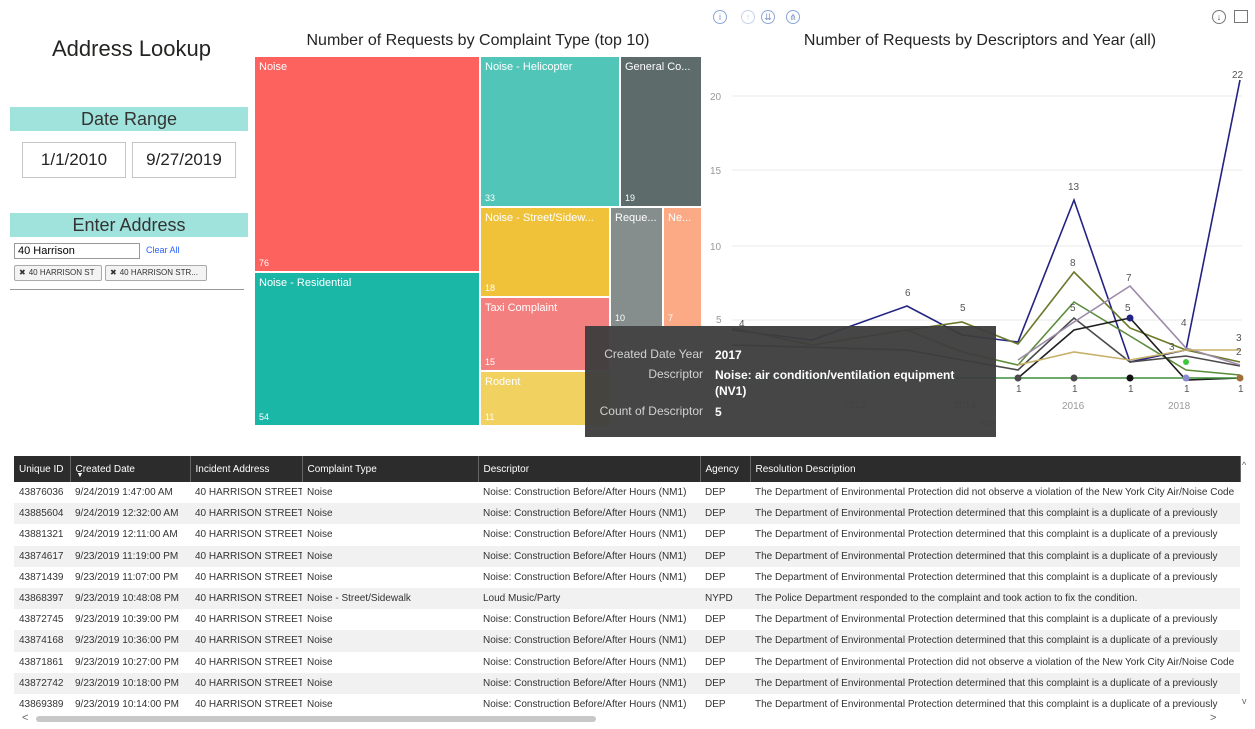 This screenshot has height=729, width=1255. What do you see at coordinates (42, 577) in the screenshot?
I see `table-cell: 43871439` at bounding box center [42, 577].